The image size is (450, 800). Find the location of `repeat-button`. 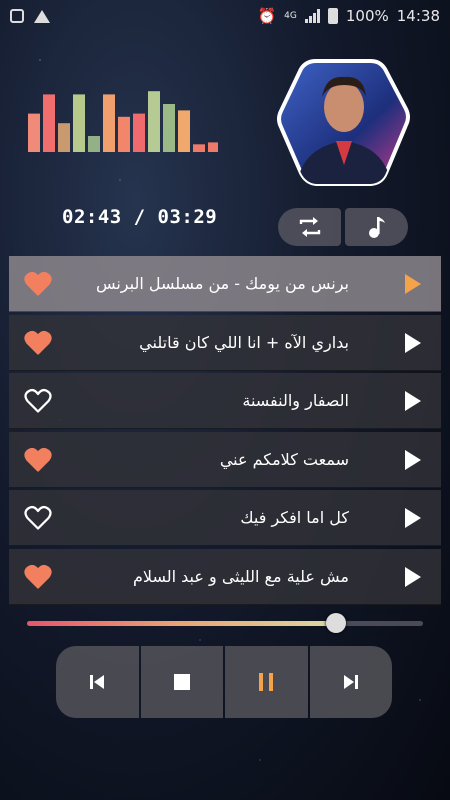

repeat-button is located at coordinates (309, 227).